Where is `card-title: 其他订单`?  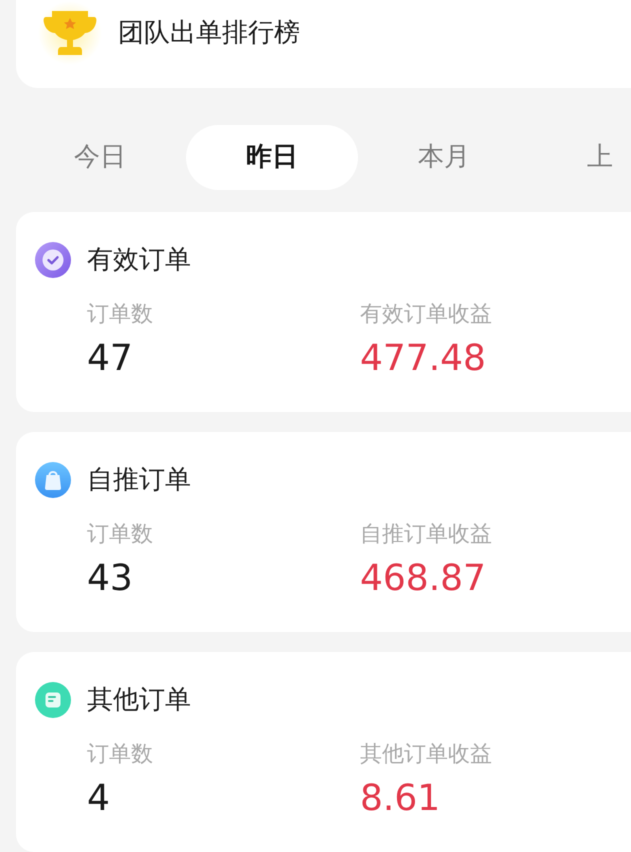 card-title: 其他订单 is located at coordinates (139, 700).